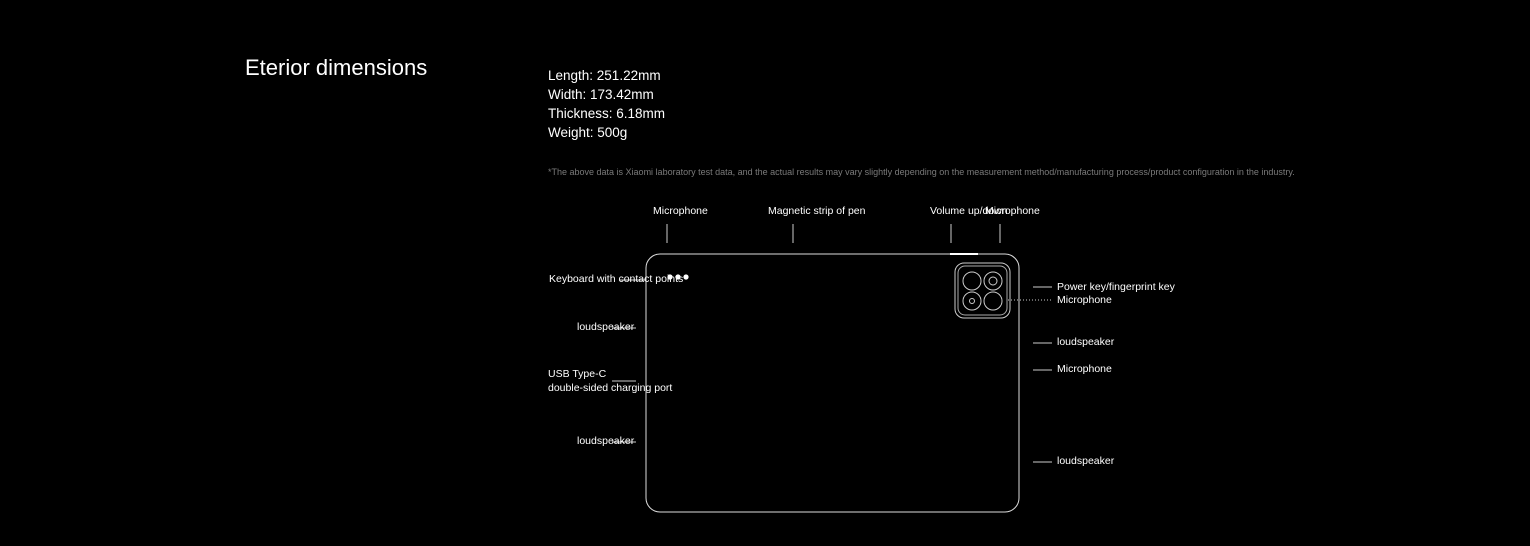 This screenshot has height=546, width=1530. What do you see at coordinates (686, 277) in the screenshot?
I see `contact-point-icon` at bounding box center [686, 277].